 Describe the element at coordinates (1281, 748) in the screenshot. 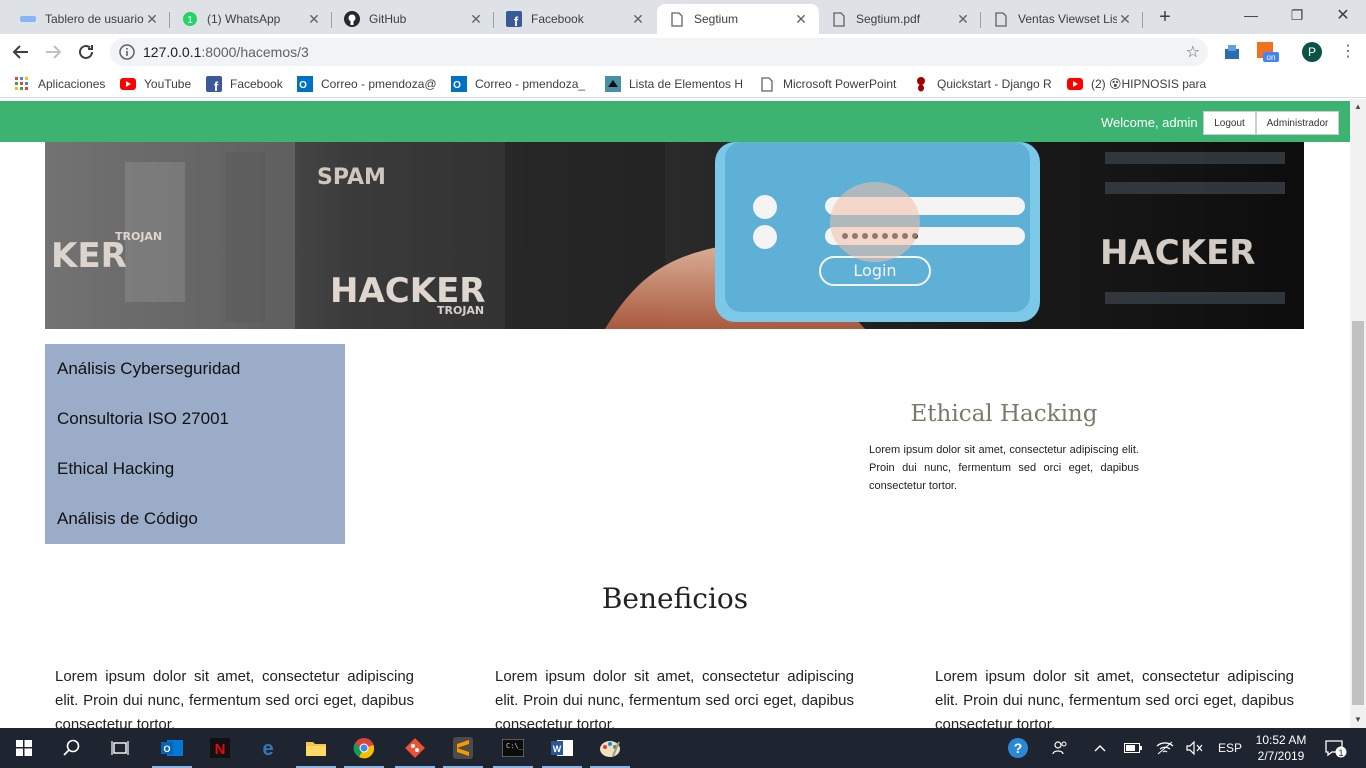

I see `clock: 10:52 AM 2/7/2019` at that location.